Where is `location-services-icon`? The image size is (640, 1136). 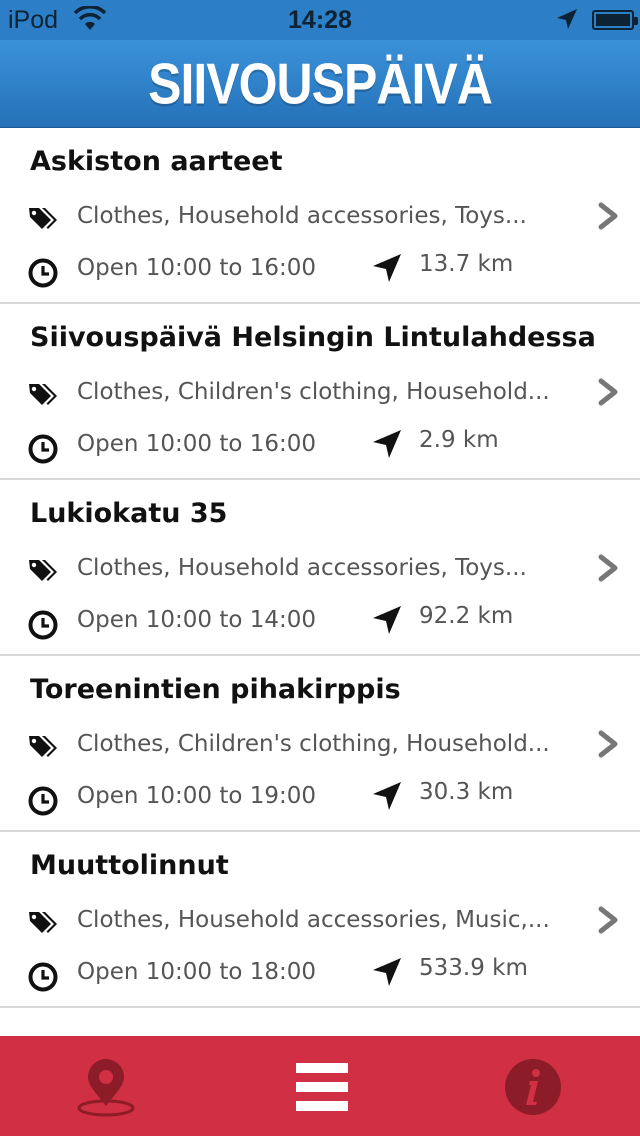 location-services-icon is located at coordinates (567, 19).